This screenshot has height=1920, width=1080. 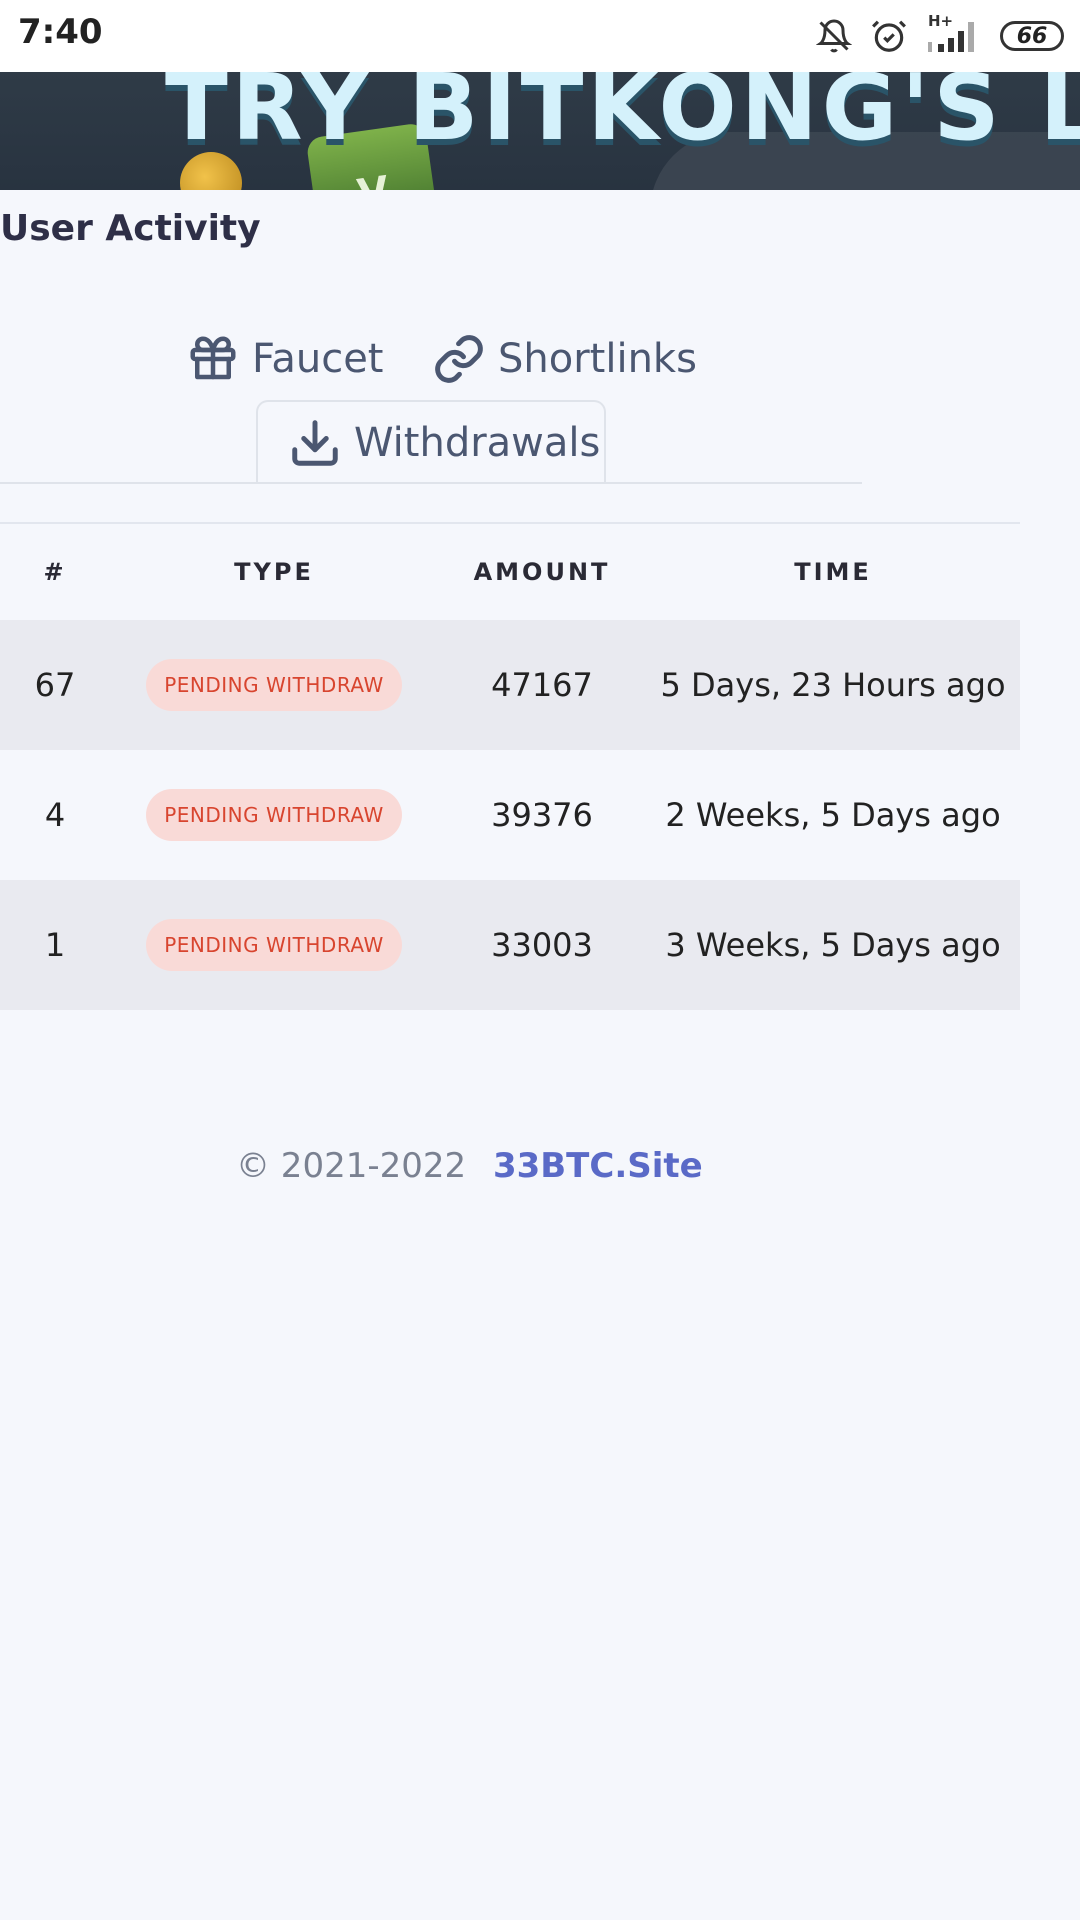 I want to click on gift-icon, so click(x=213, y=359).